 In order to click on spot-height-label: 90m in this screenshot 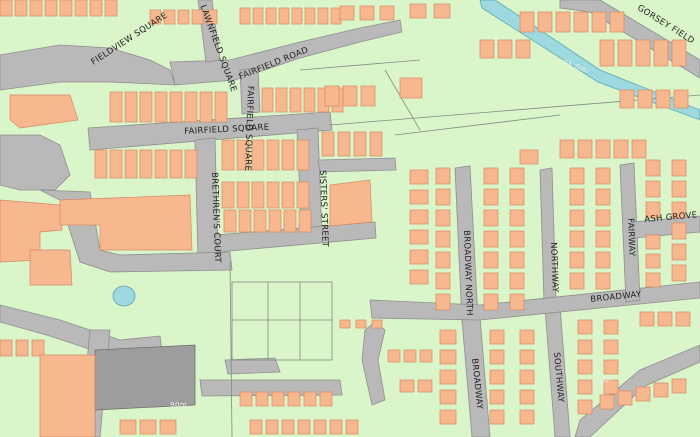, I will do `click(179, 405)`.